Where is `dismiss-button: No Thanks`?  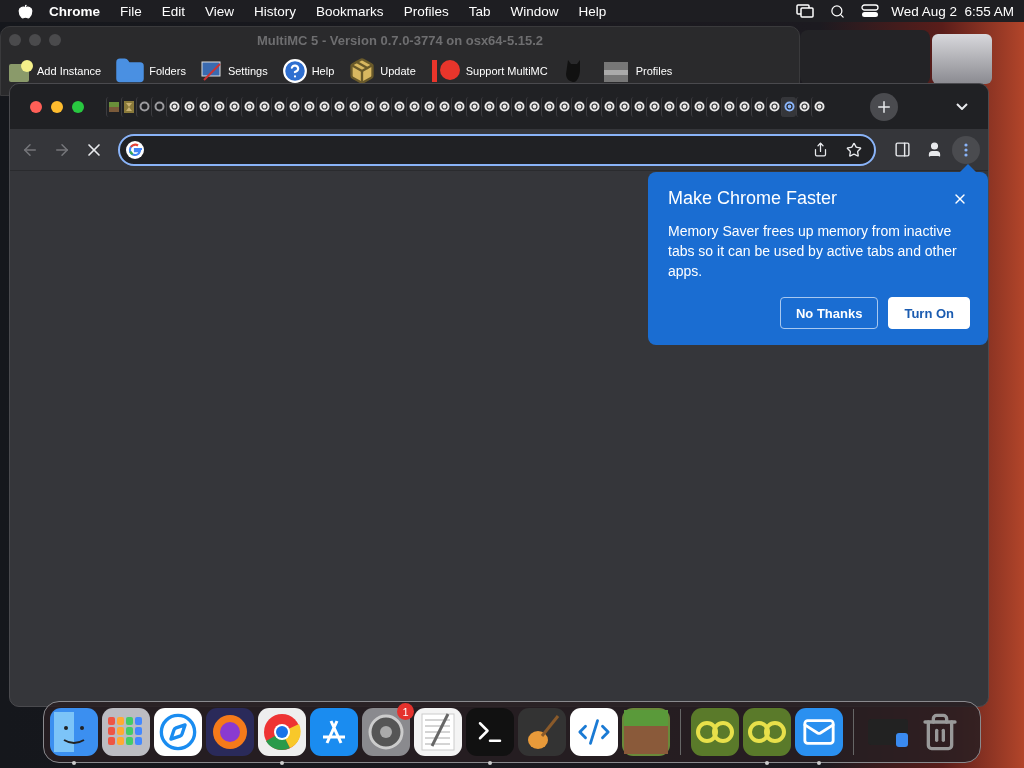
dismiss-button: No Thanks is located at coordinates (829, 313).